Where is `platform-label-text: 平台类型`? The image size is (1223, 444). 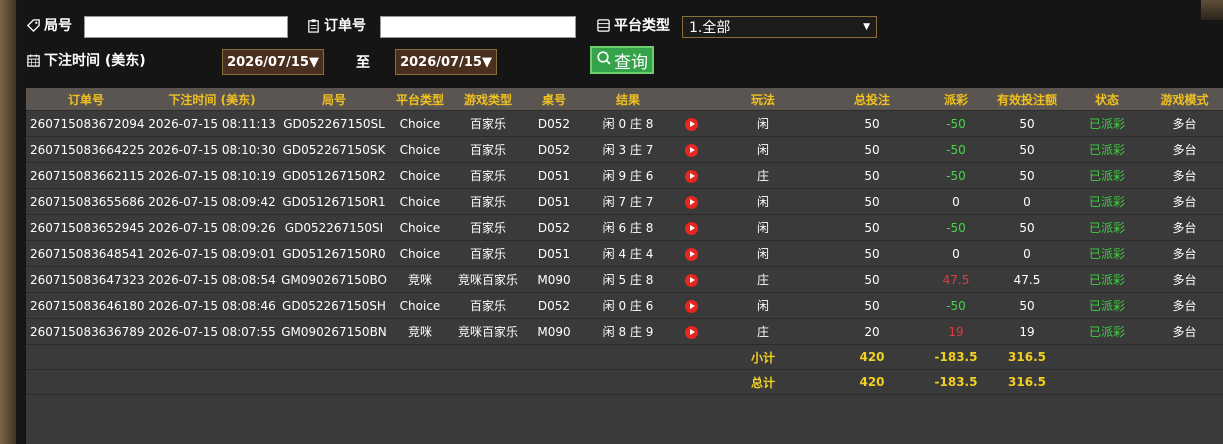
platform-label-text: 平台类型 is located at coordinates (642, 26).